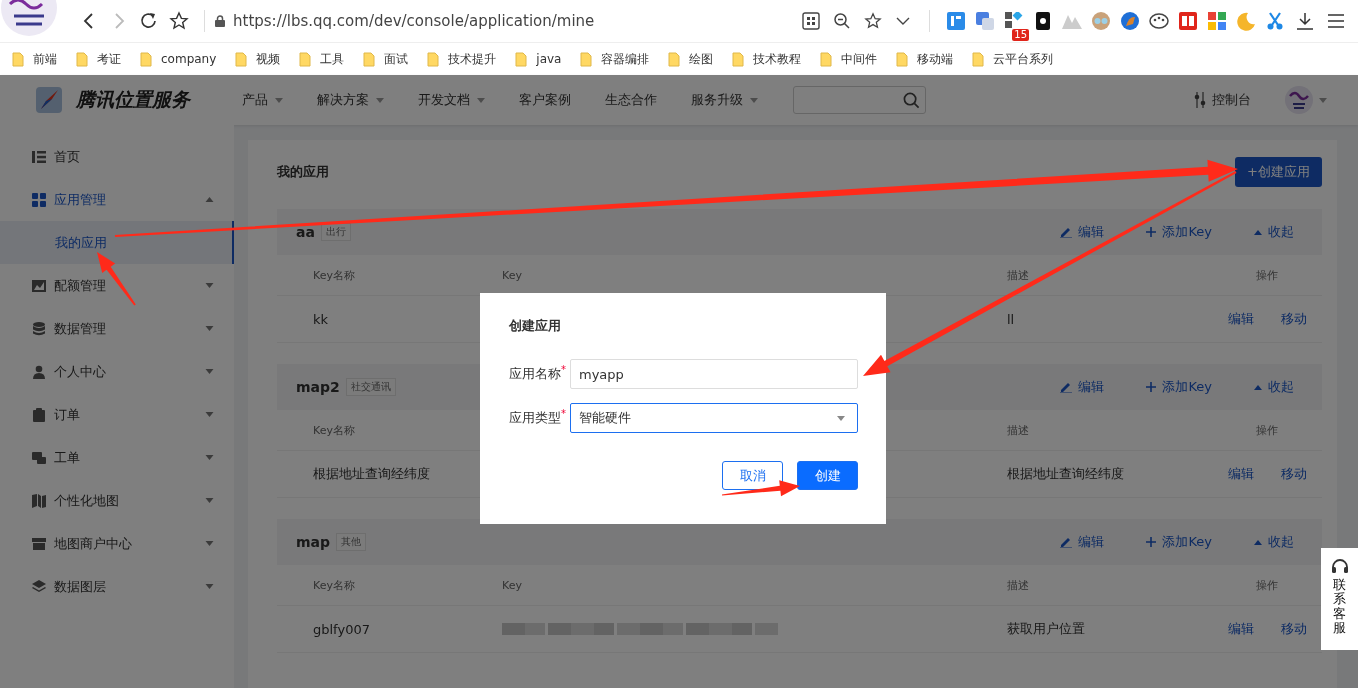  I want to click on bookmark-link: 中间件, so click(859, 59).